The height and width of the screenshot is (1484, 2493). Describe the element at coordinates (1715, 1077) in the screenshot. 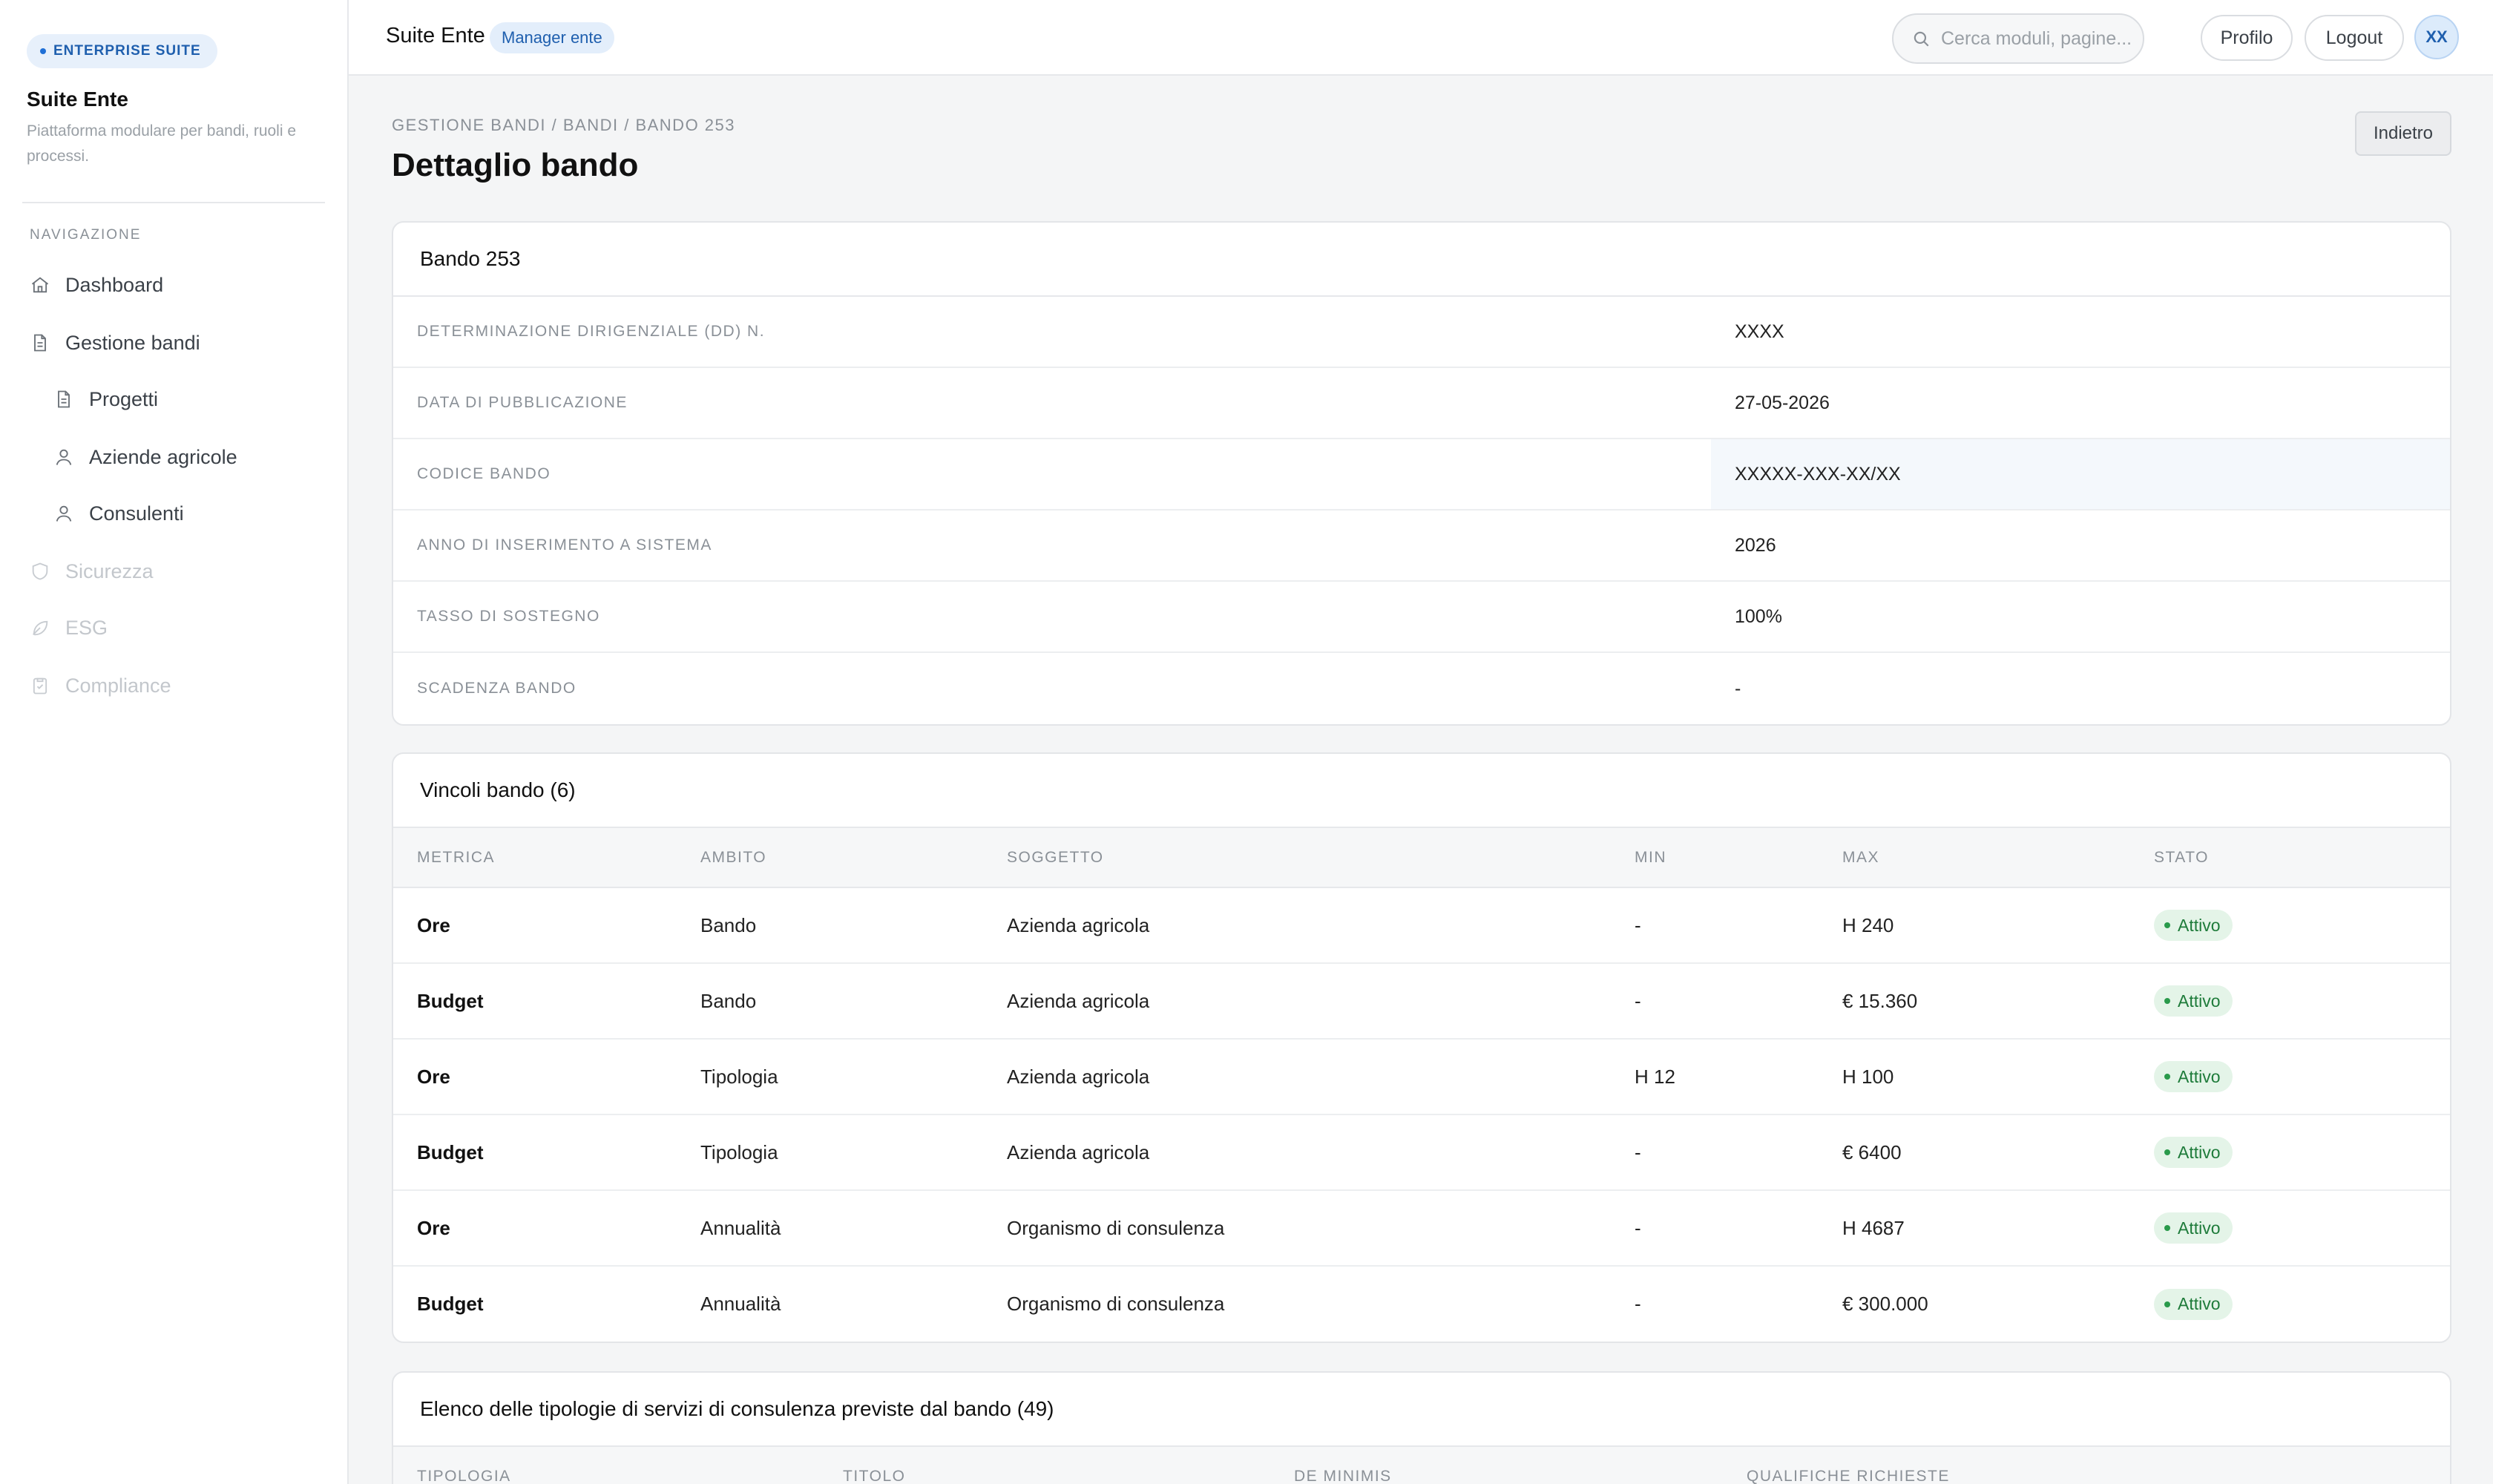

I see `cell-min: H 12` at that location.